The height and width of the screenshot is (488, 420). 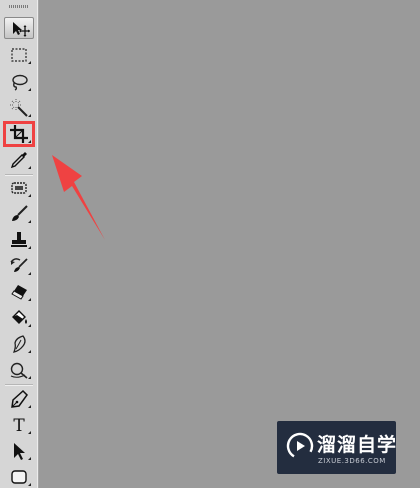 I want to click on shape-tool, so click(x=19, y=477).